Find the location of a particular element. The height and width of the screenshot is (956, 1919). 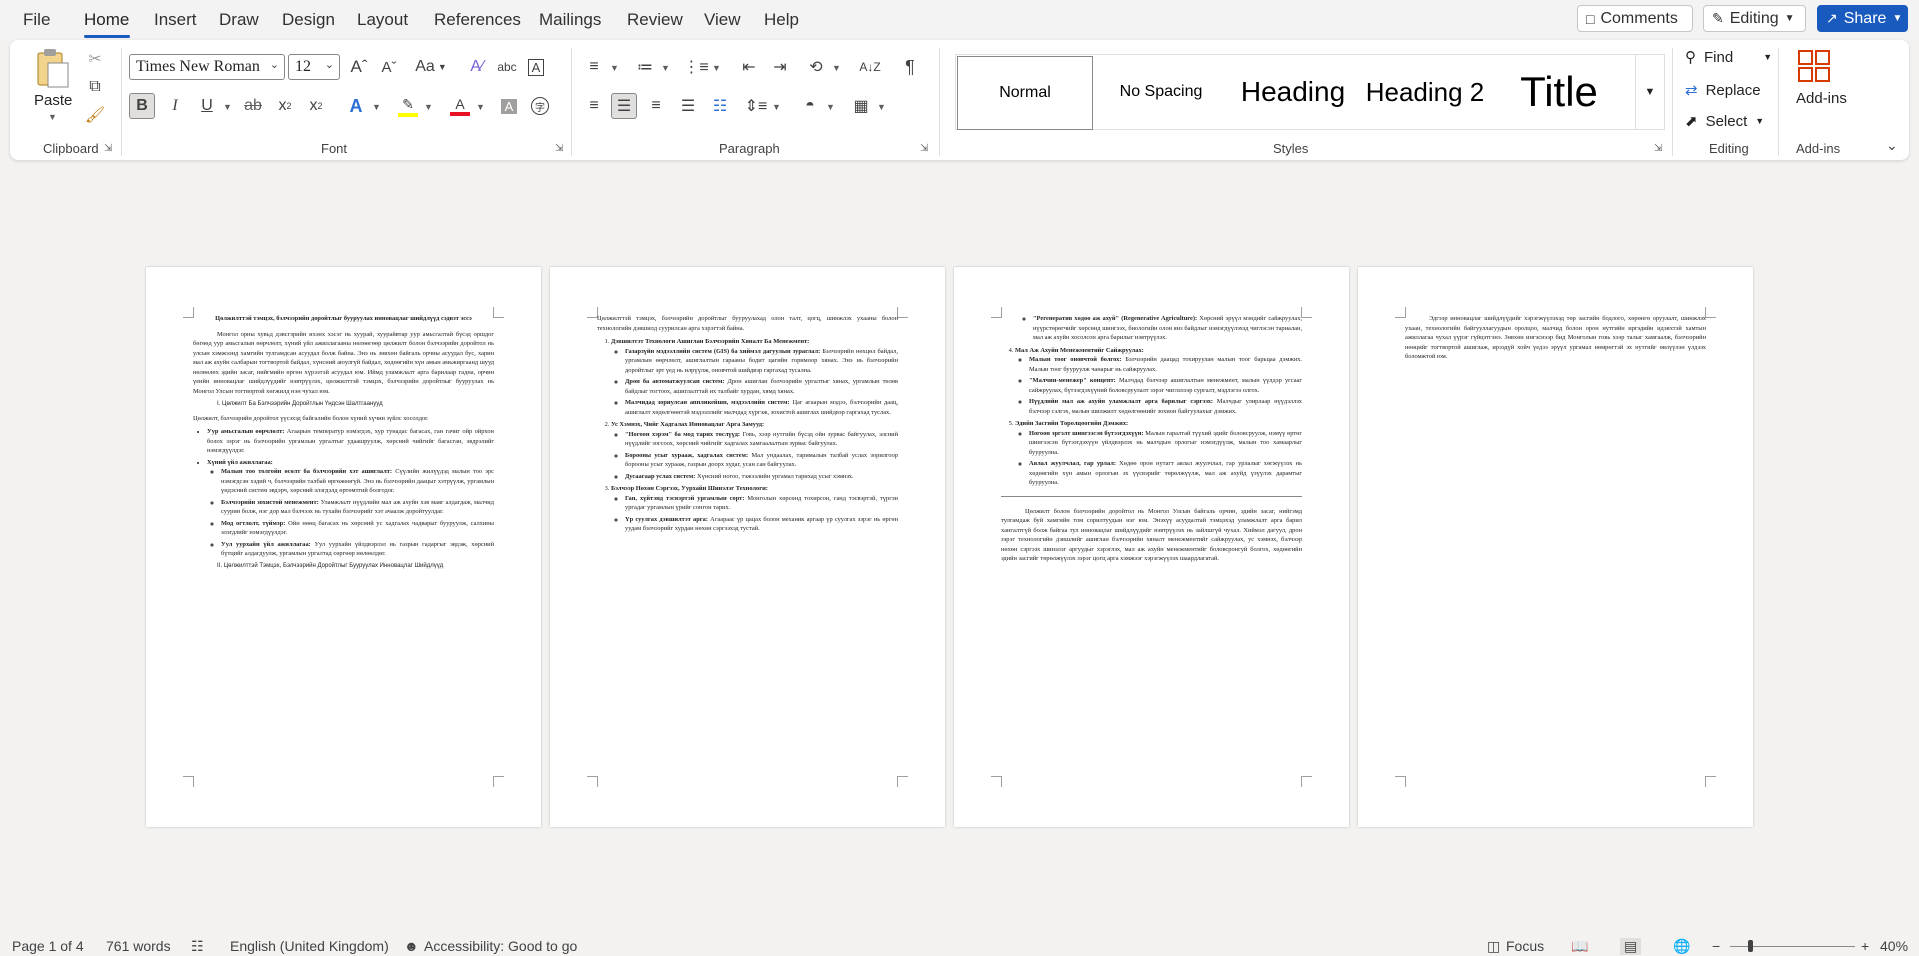

highlight-icon: ✎ is located at coordinates (408, 106).